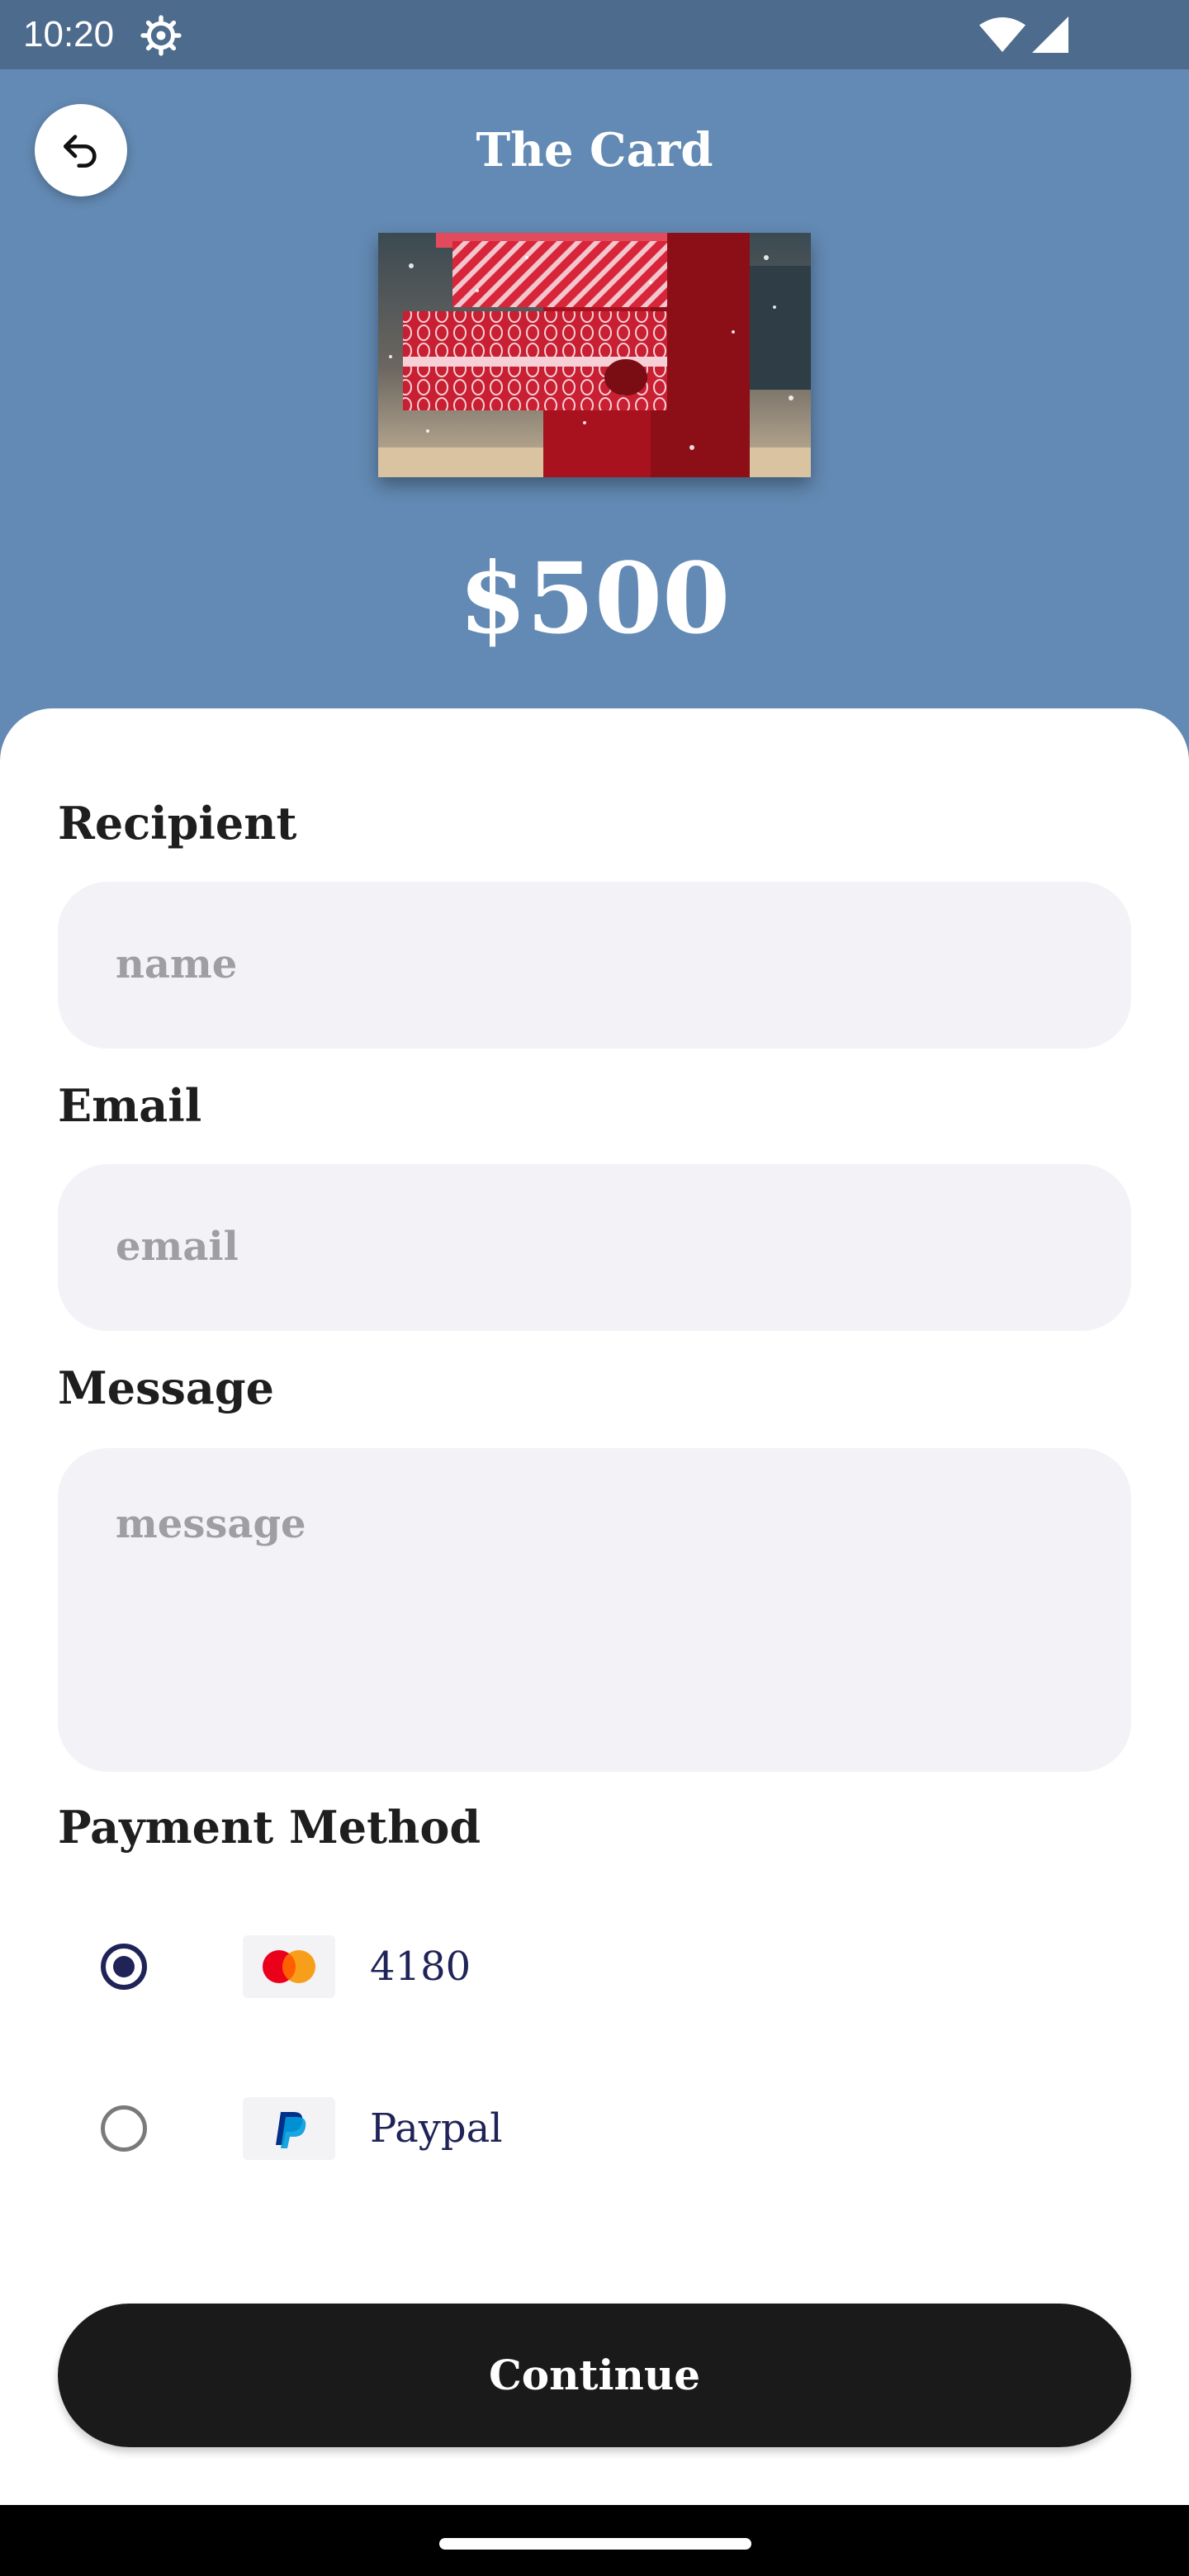 The width and height of the screenshot is (1189, 2576). Describe the element at coordinates (594, 150) in the screenshot. I see `page-title: The Card` at that location.